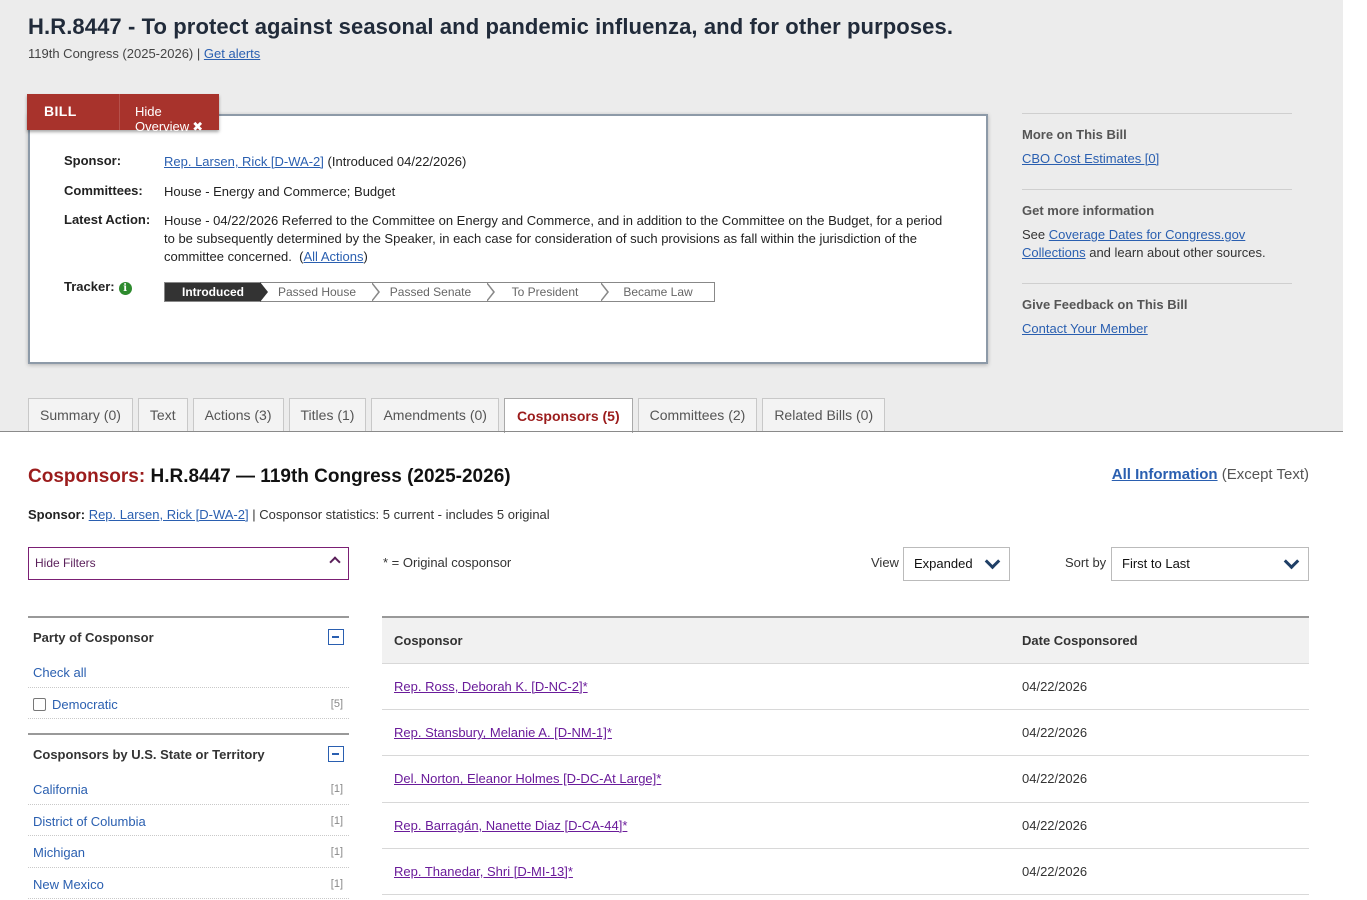 This screenshot has width=1367, height=900. What do you see at coordinates (85, 704) in the screenshot?
I see `party-filter-label: Democratic` at bounding box center [85, 704].